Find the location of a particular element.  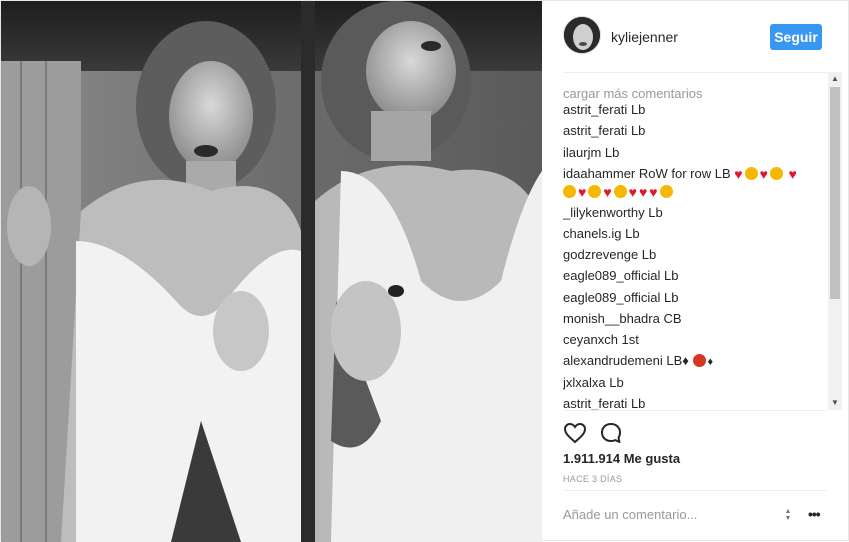

footer-divider is located at coordinates (695, 490).